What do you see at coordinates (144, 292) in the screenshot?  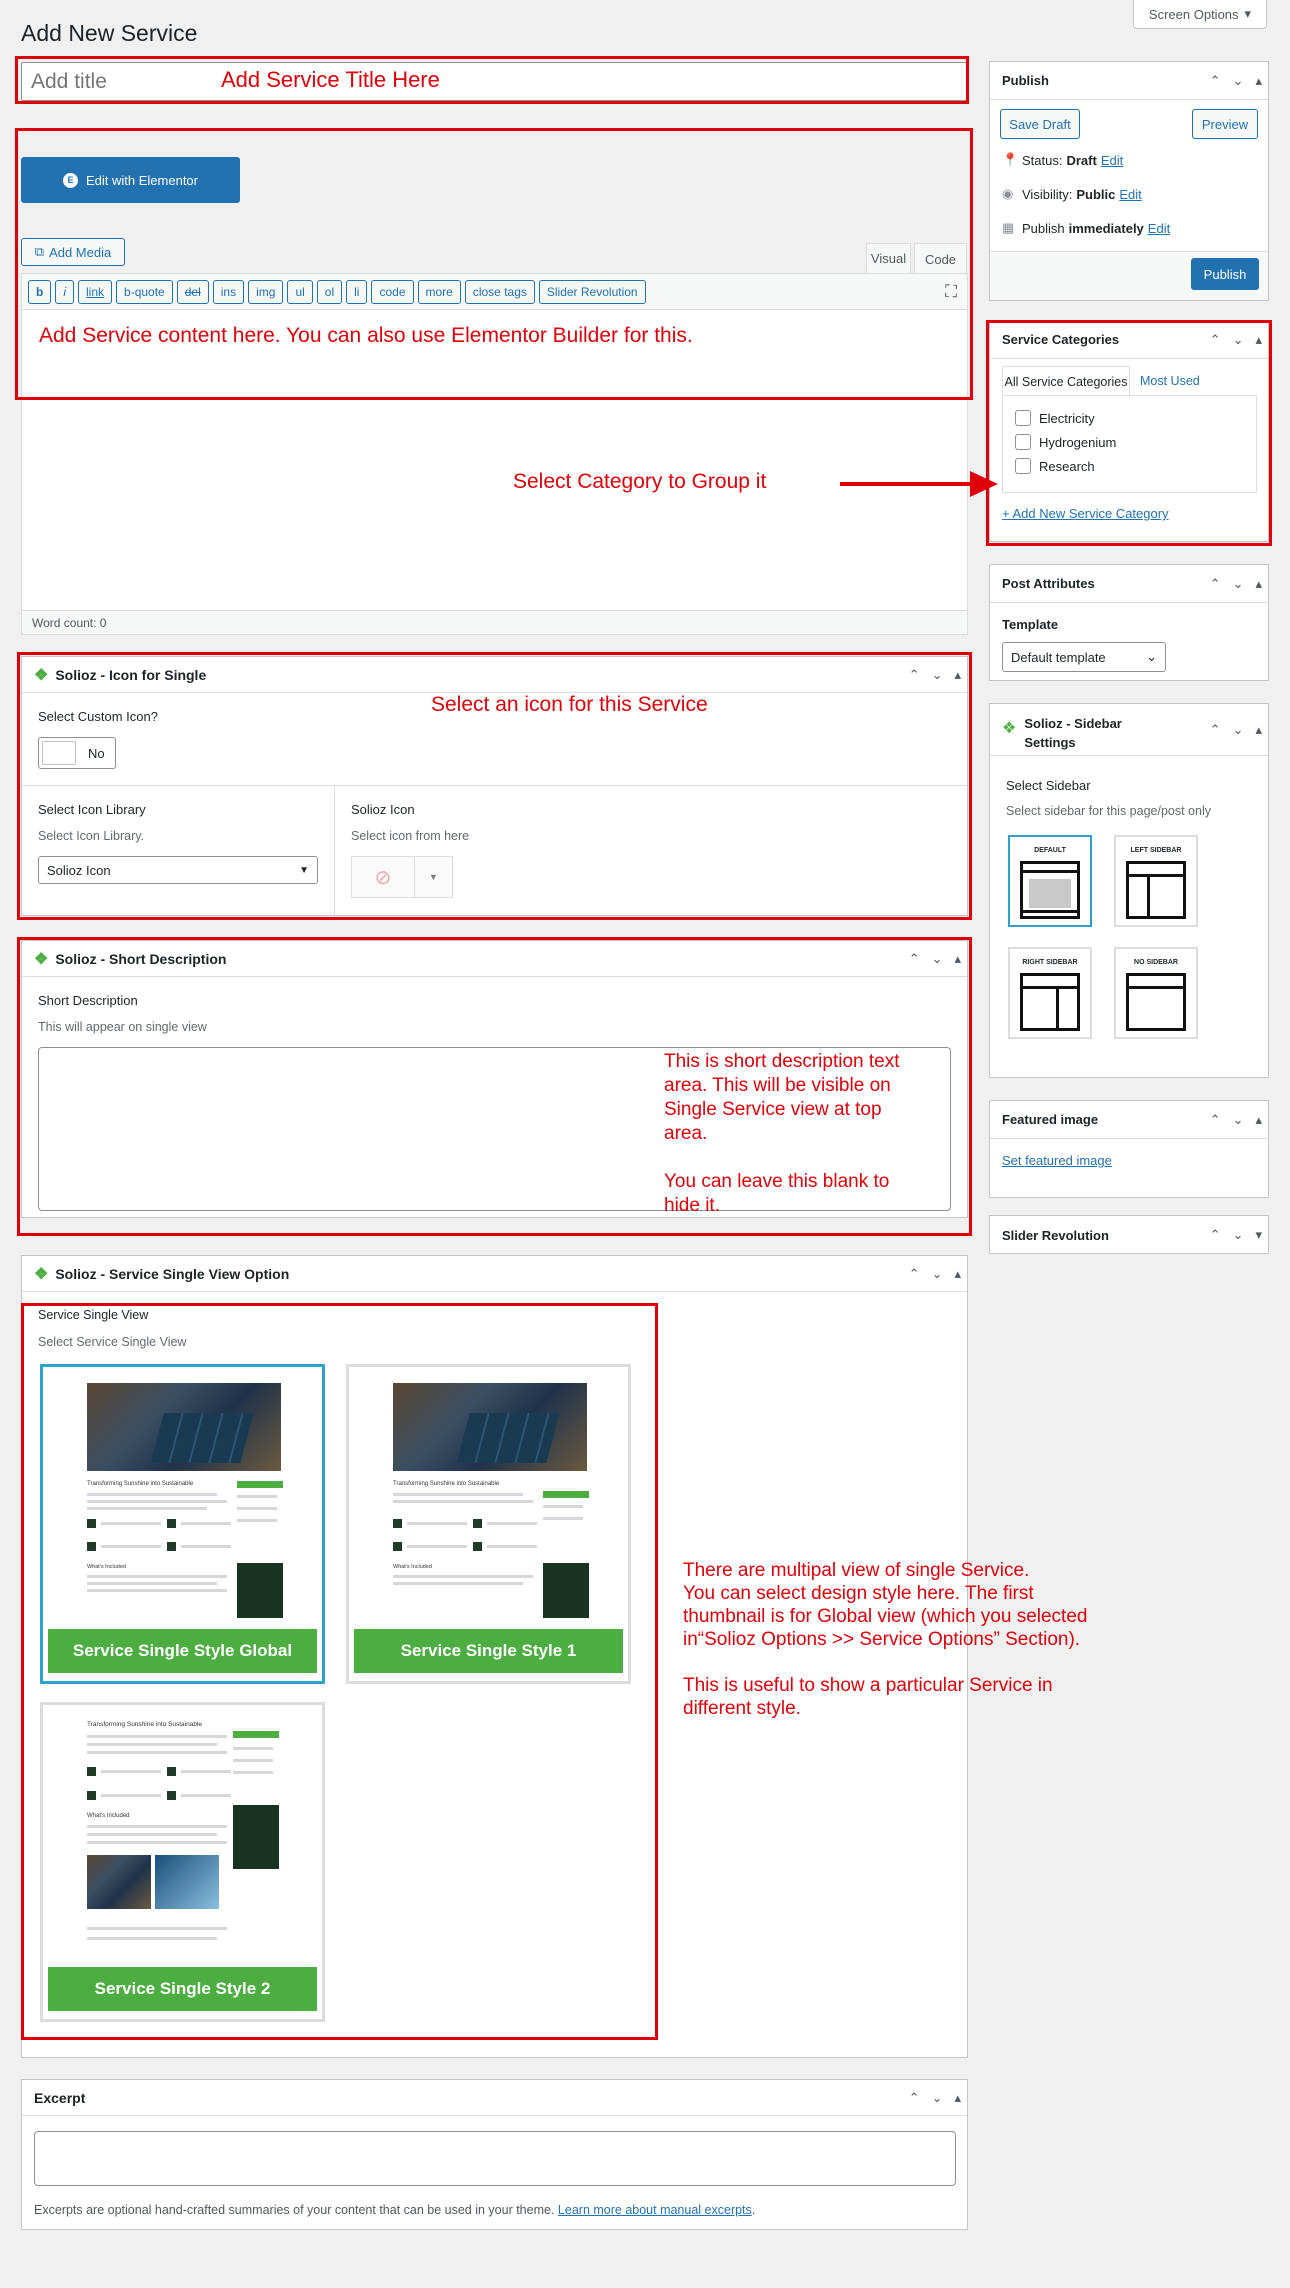 I see `qt-bquote: b-quote` at bounding box center [144, 292].